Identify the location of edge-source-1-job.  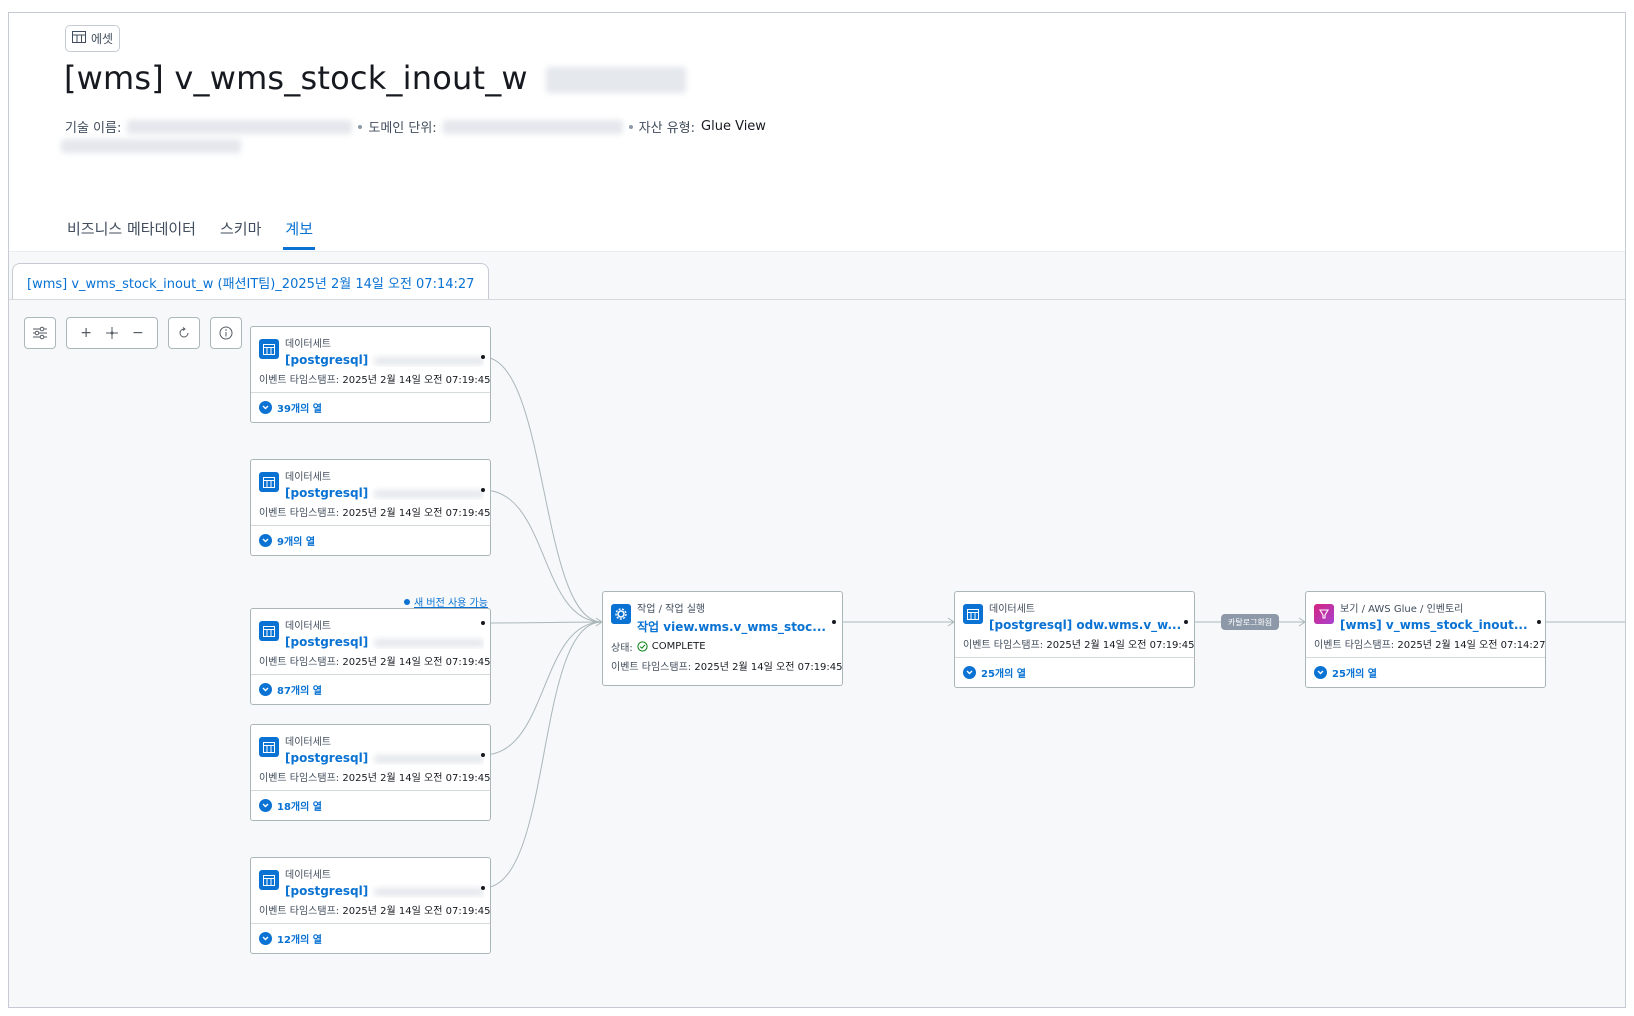
(542, 489).